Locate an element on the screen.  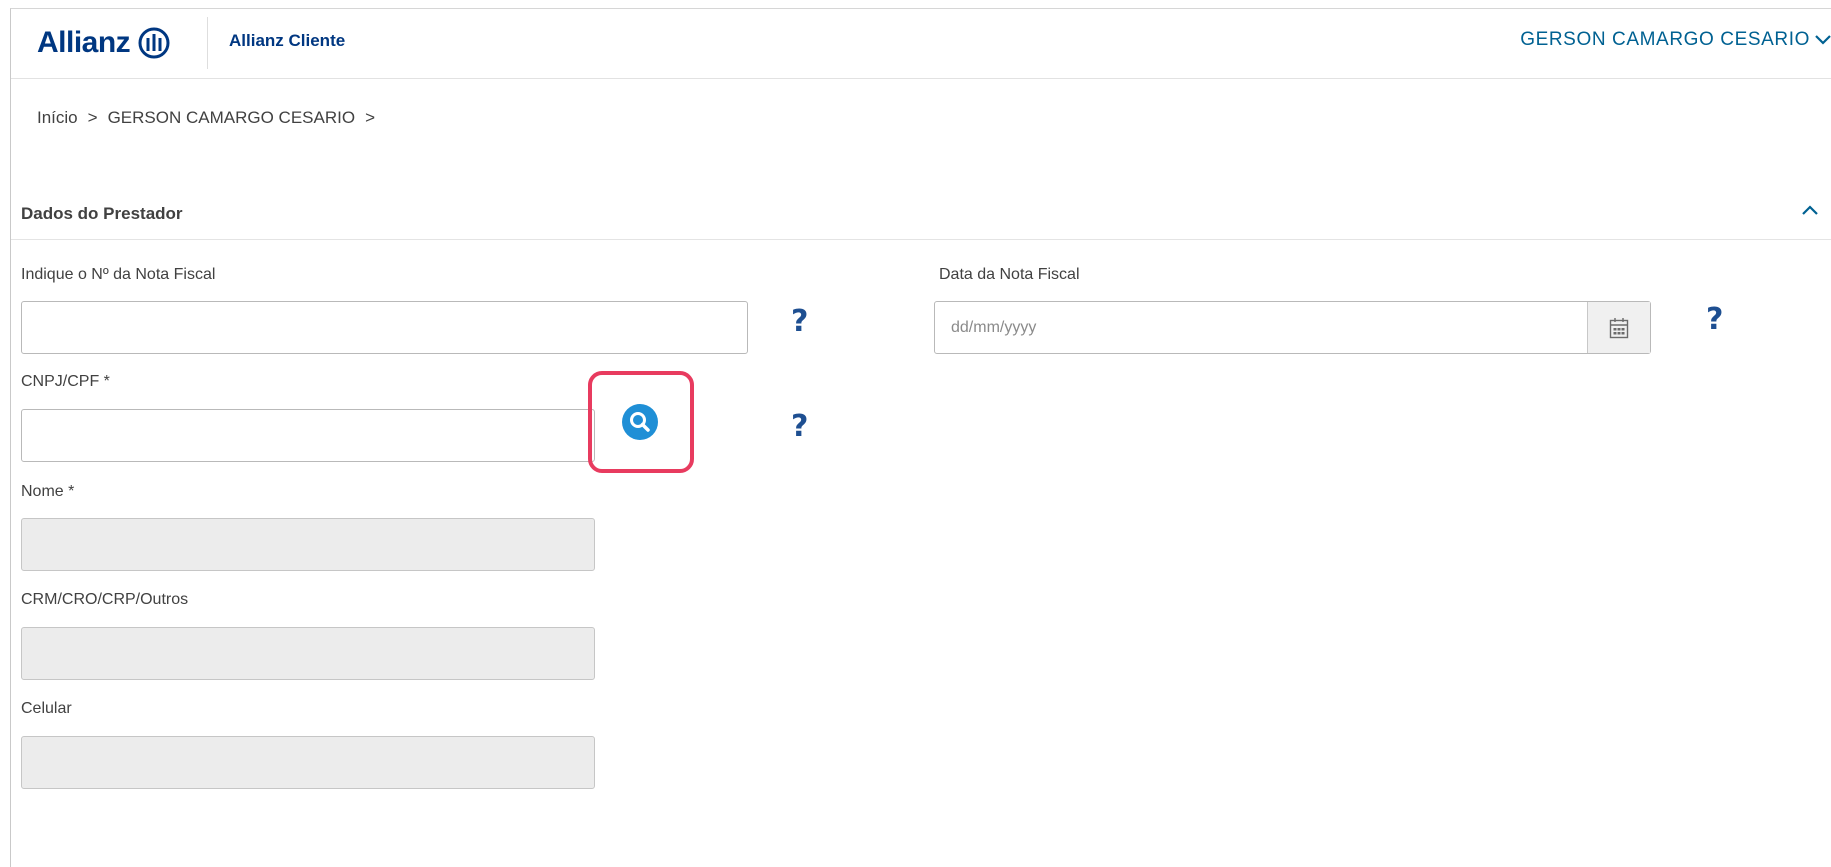
crm-input is located at coordinates (308, 653).